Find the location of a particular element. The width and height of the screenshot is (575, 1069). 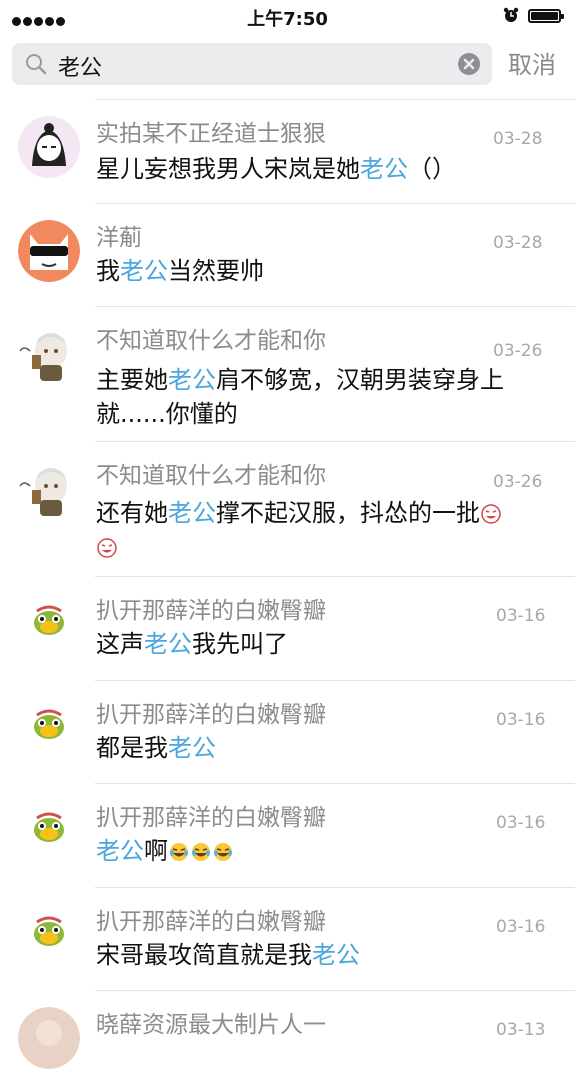

battery-icon is located at coordinates (546, 16).